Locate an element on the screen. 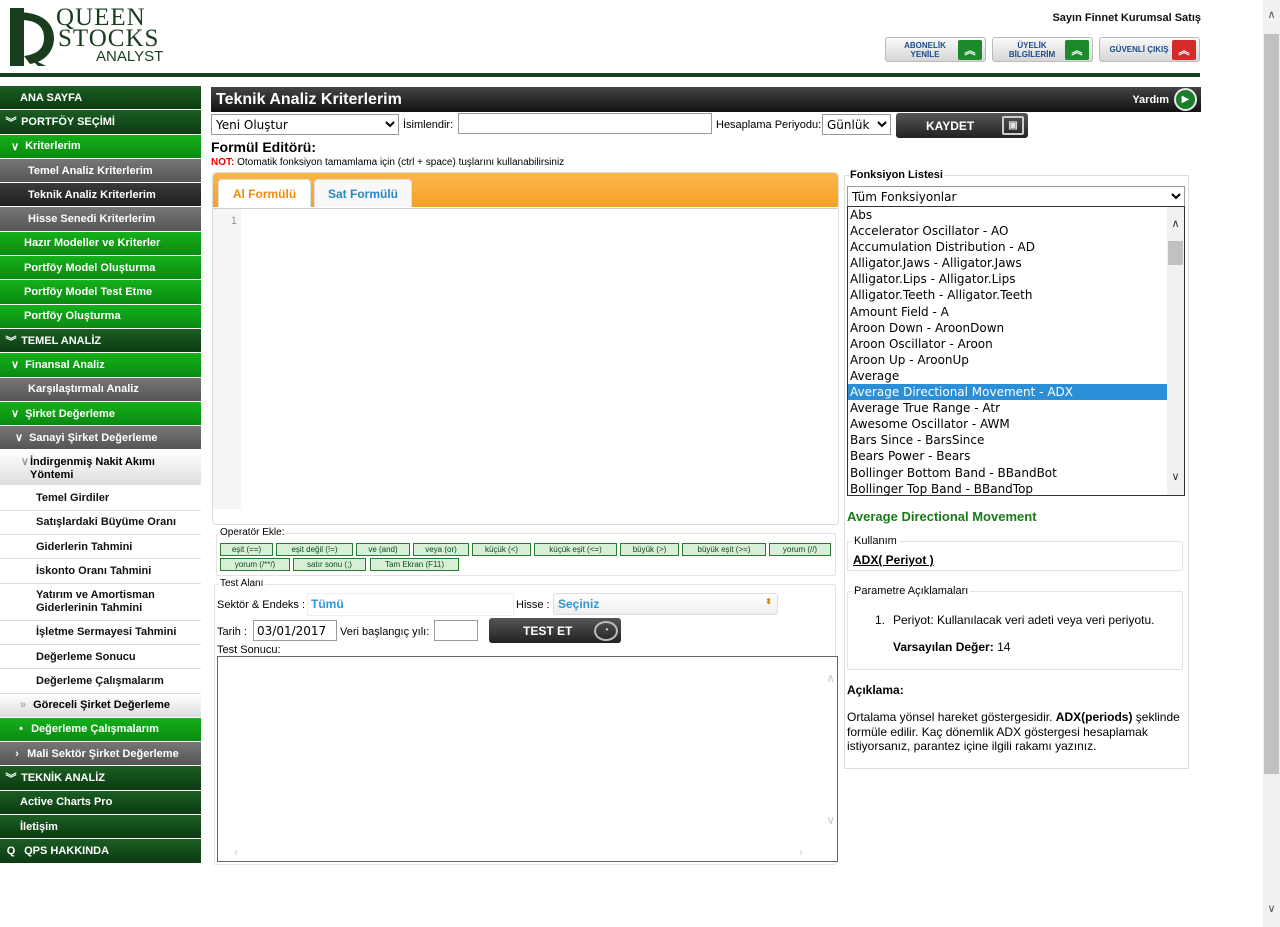 The image size is (1280, 927). op-and-button: ve (and) is located at coordinates (383, 549).